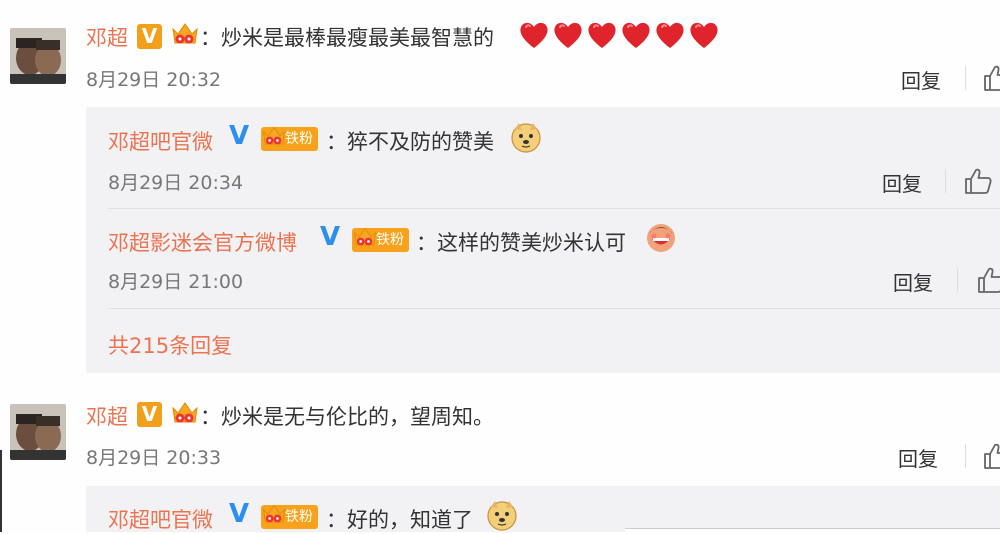  Describe the element at coordinates (347, 38) in the screenshot. I see `comment-text: ：炒米是最棒最瘦最美最智慧的` at that location.